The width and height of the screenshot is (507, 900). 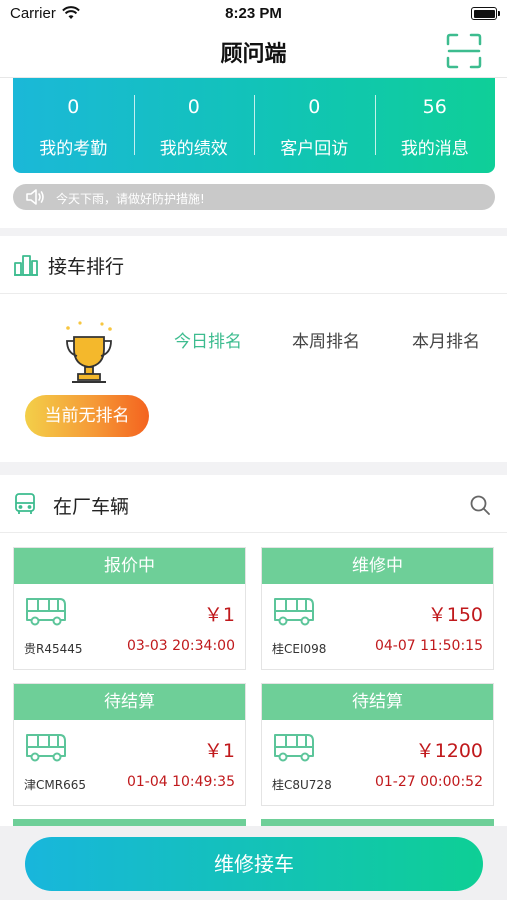 What do you see at coordinates (87, 416) in the screenshot?
I see `no-ranking-badge: 当前无排名` at bounding box center [87, 416].